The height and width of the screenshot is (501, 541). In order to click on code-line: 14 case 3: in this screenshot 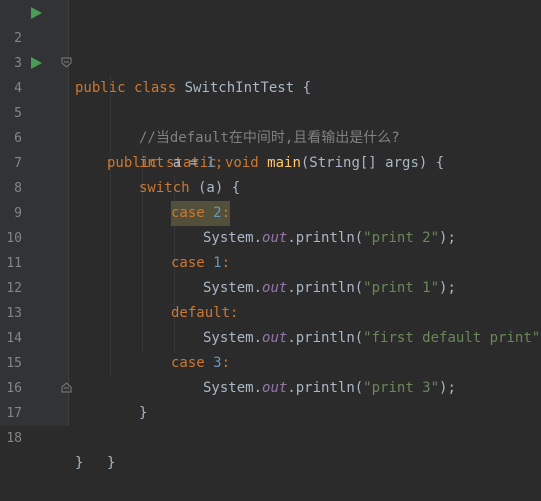, I will do `click(270, 336)`.